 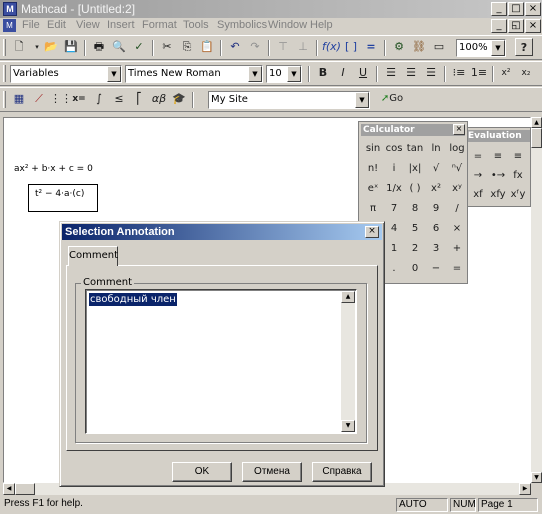 What do you see at coordinates (342, 472) in the screenshot?
I see `help-button: Справка` at bounding box center [342, 472].